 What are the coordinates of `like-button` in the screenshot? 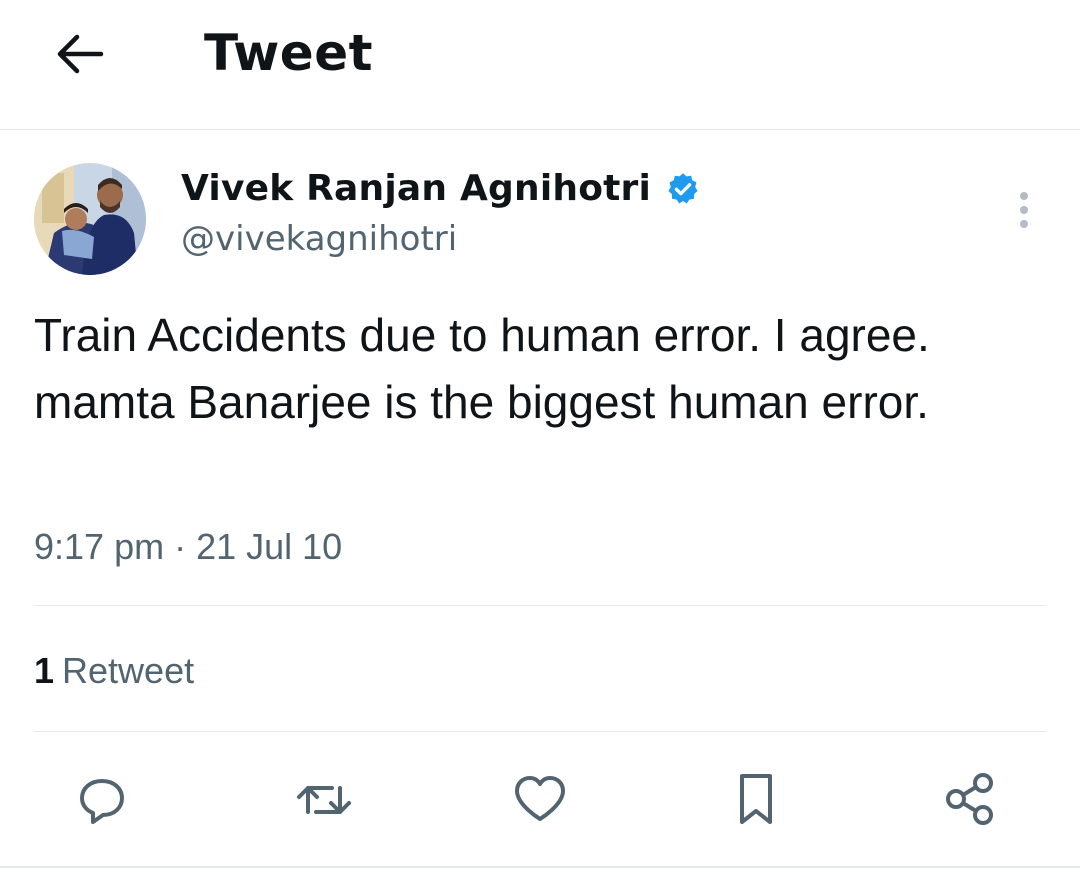 It's located at (540, 800).